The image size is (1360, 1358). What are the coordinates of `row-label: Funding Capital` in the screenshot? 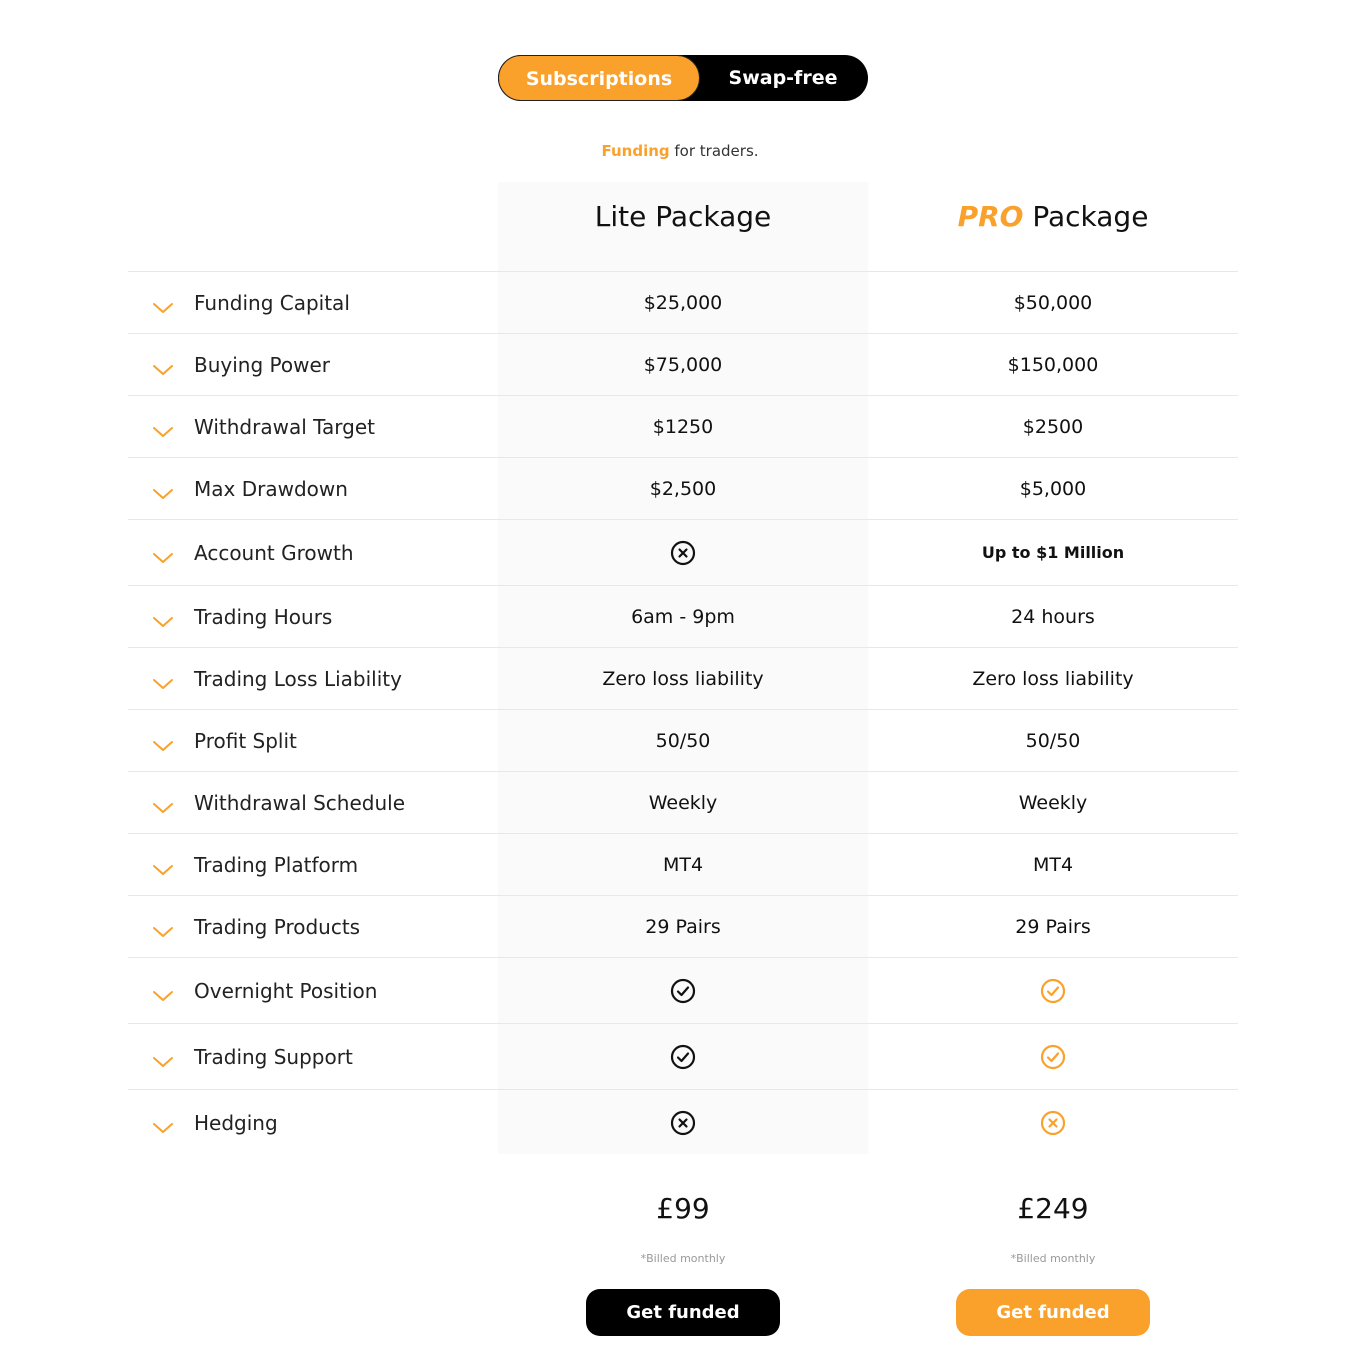 It's located at (272, 302).